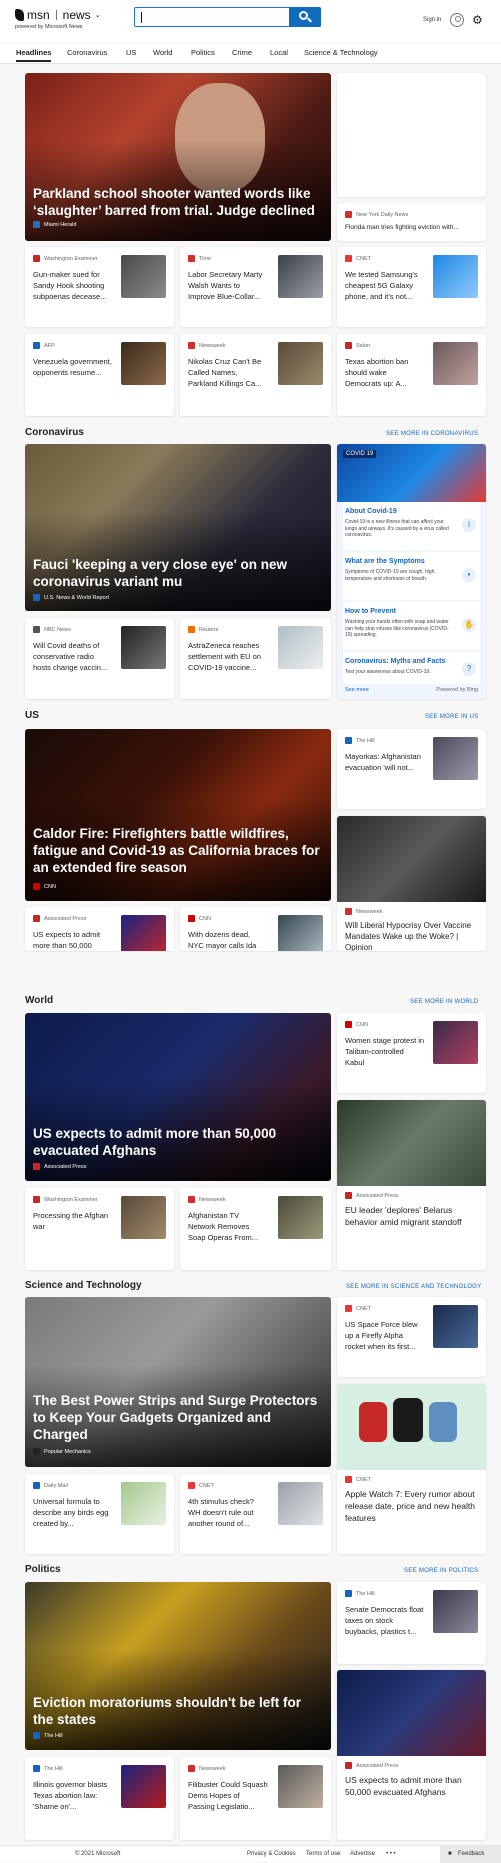  Describe the element at coordinates (271, 1854) in the screenshot. I see `privacy-link: Privacy & Cookies` at that location.